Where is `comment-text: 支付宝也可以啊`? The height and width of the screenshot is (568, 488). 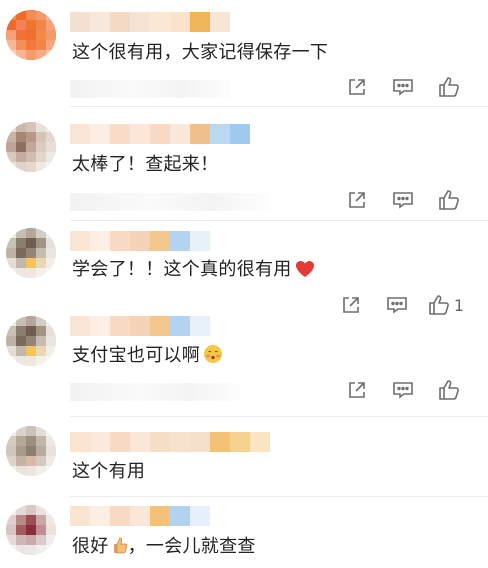
comment-text: 支付宝也可以啊 is located at coordinates (147, 357).